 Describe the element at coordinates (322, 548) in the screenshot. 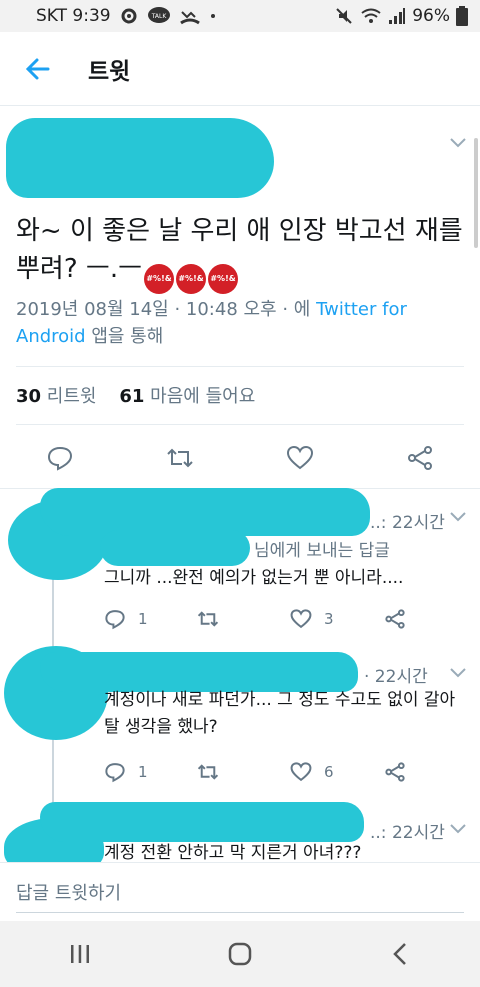

I see `reply-to-label: 님에게 보내는 답글` at that location.